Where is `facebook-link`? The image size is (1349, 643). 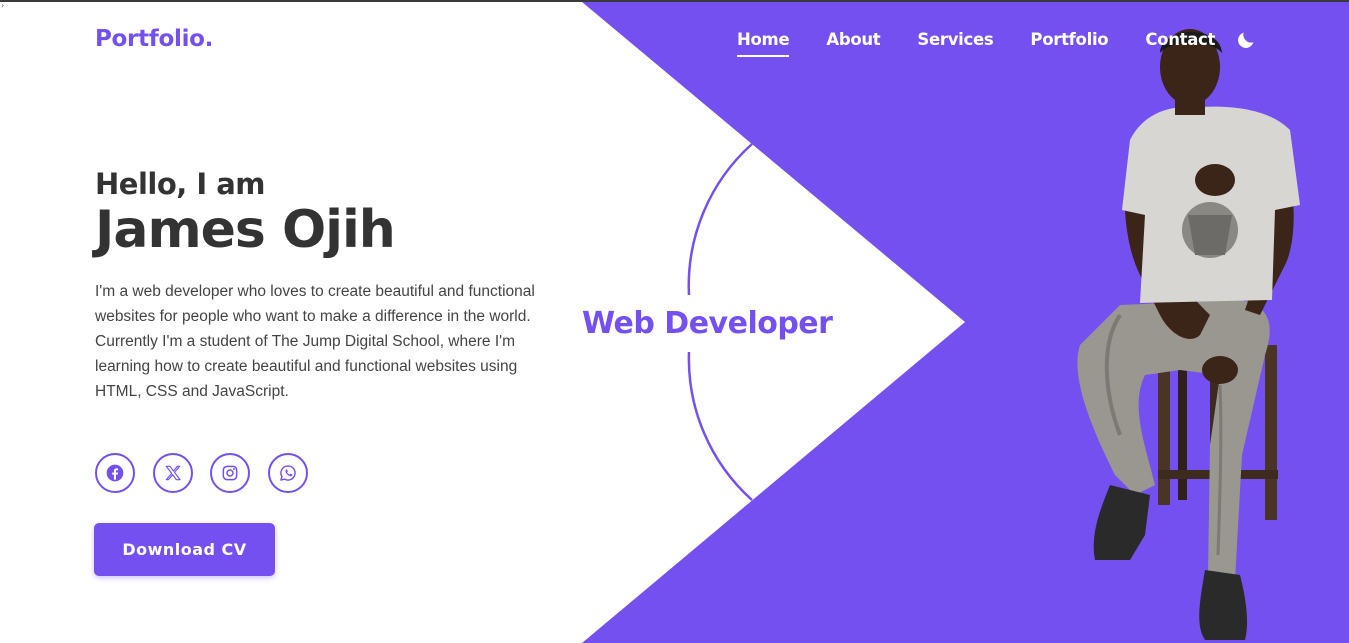 facebook-link is located at coordinates (115, 473).